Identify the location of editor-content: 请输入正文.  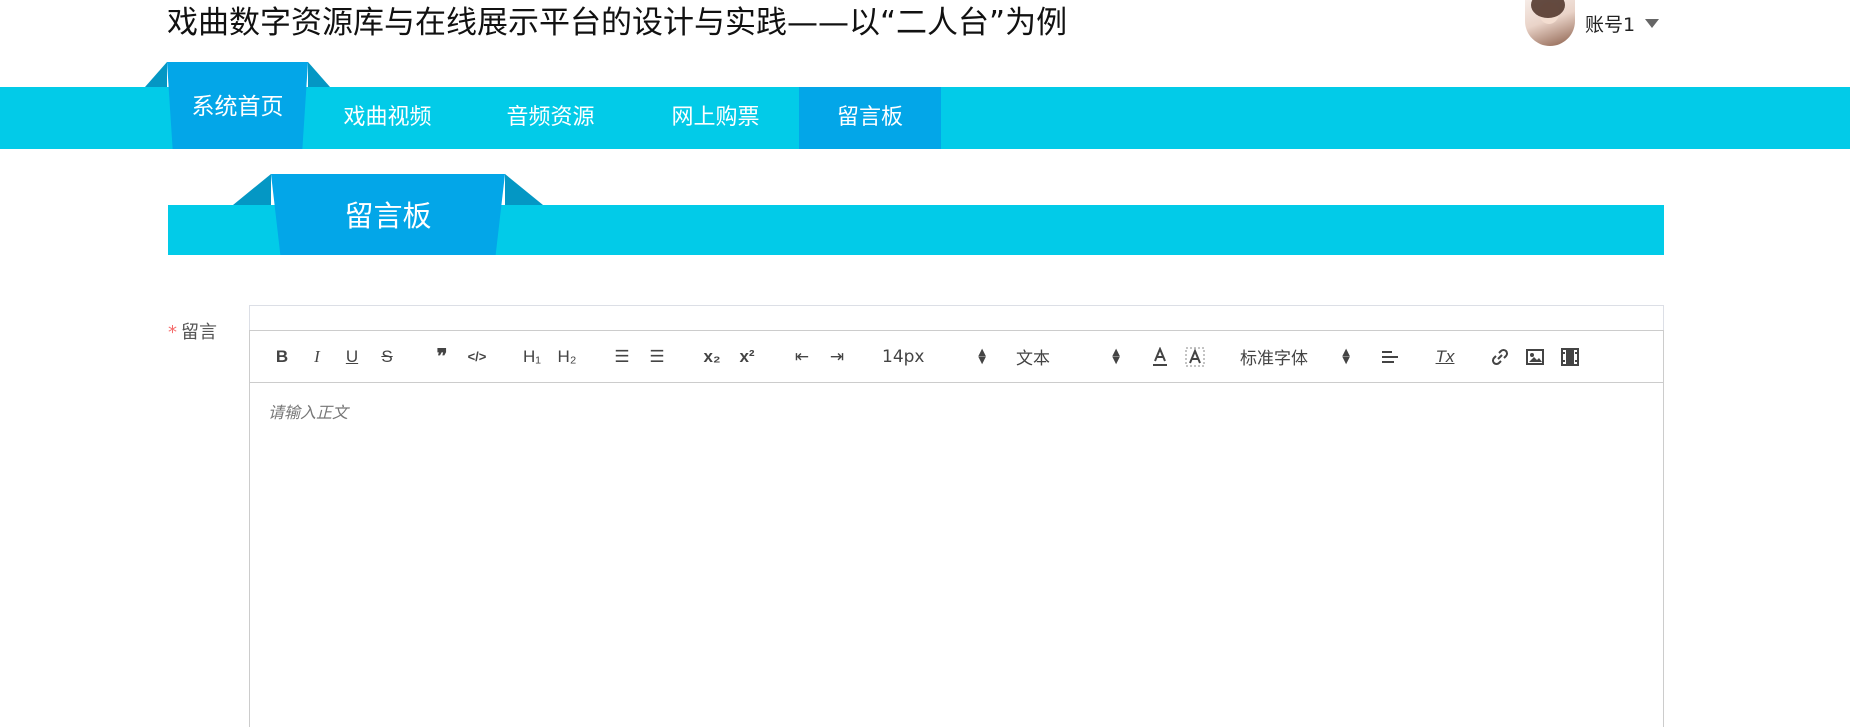
(956, 411).